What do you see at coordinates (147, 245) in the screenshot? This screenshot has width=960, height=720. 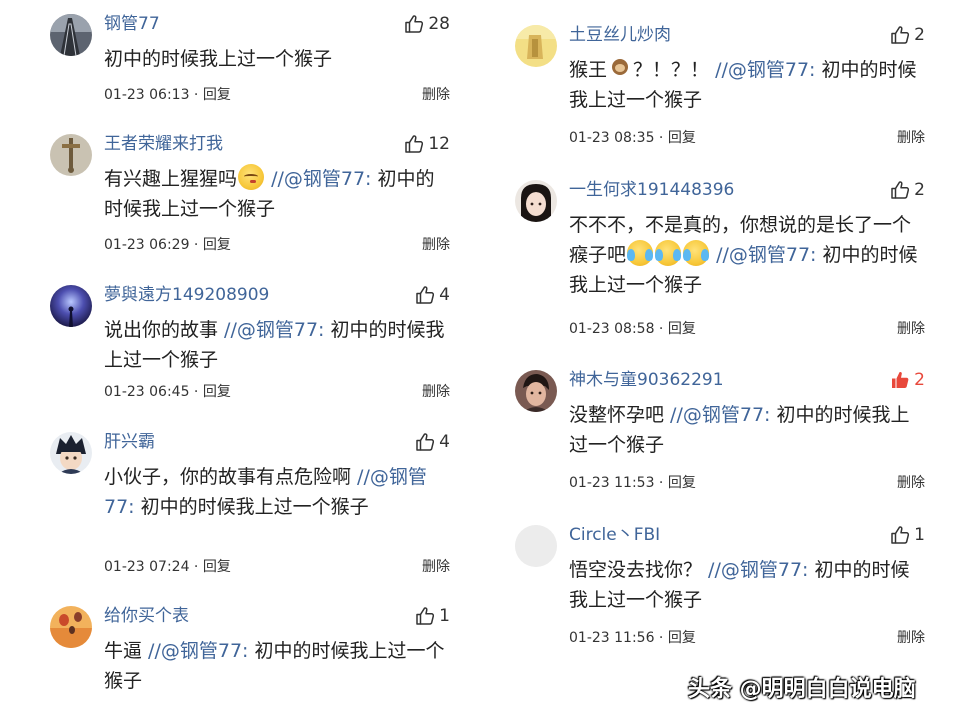 I see `timestamp: 01-23 06:29` at bounding box center [147, 245].